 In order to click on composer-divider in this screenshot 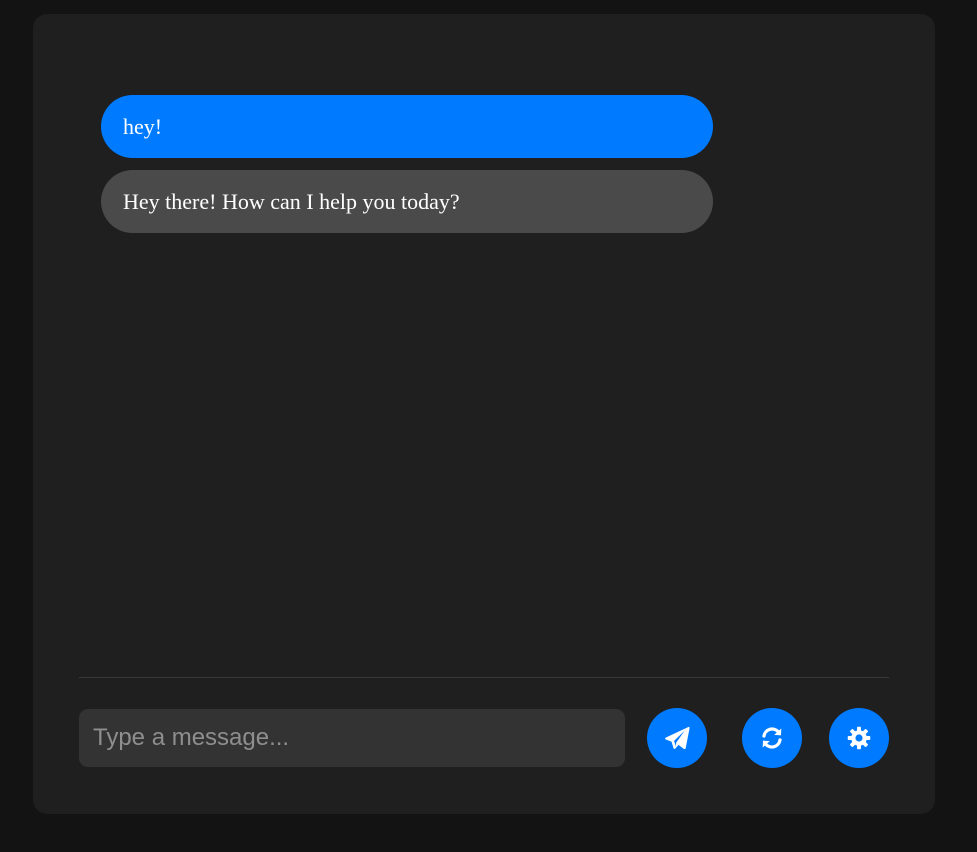, I will do `click(484, 677)`.